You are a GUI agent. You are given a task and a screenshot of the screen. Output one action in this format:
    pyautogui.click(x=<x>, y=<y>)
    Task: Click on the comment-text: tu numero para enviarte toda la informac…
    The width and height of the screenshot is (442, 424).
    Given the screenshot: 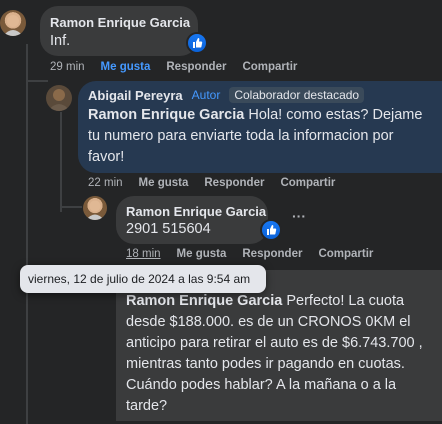 What is the action you would take?
    pyautogui.click(x=241, y=136)
    